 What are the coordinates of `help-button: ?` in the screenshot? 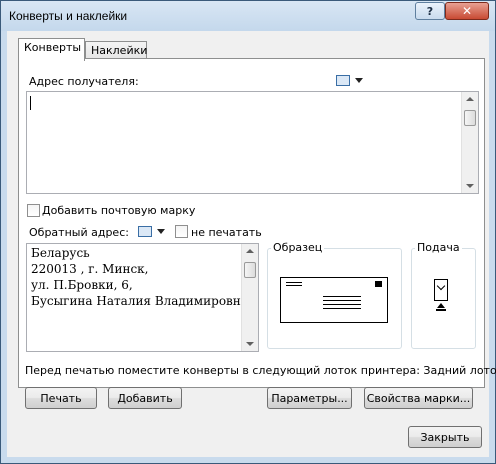 It's located at (430, 11).